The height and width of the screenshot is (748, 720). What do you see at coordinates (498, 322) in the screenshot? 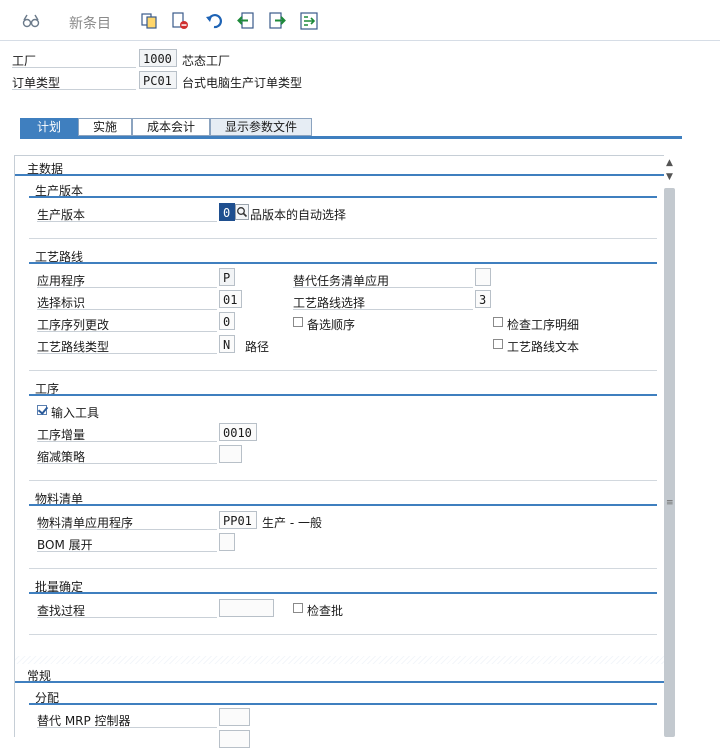
I see `check-op-details-checkbox` at bounding box center [498, 322].